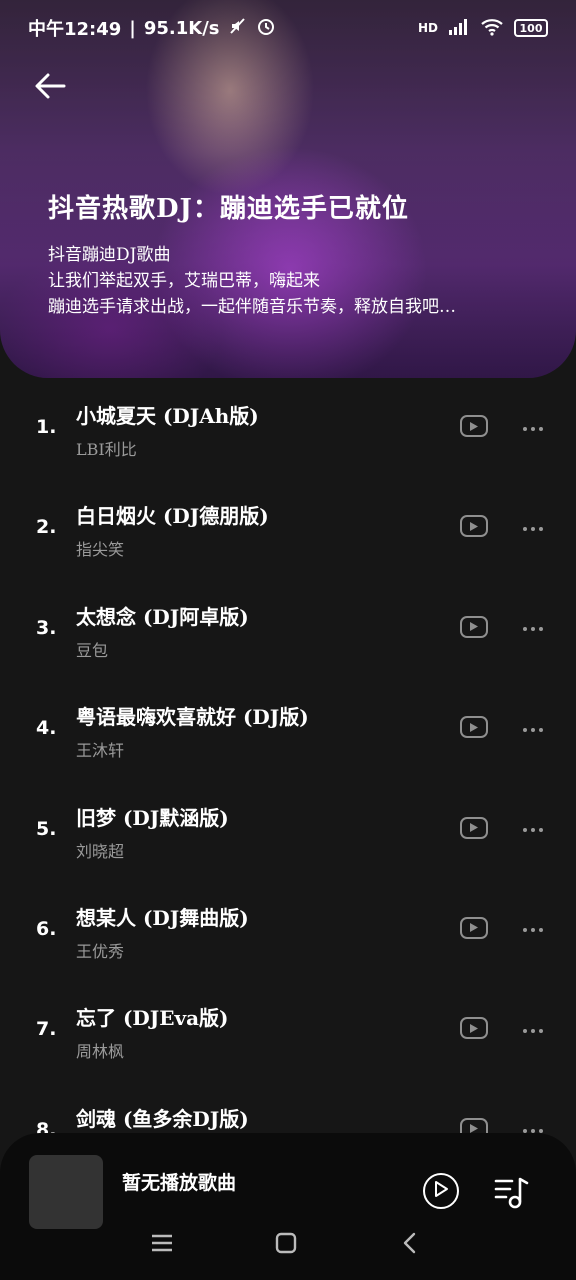  I want to click on song-row: 2. 白日烟火 (DJ德朋版) 指尖笑, so click(288, 528).